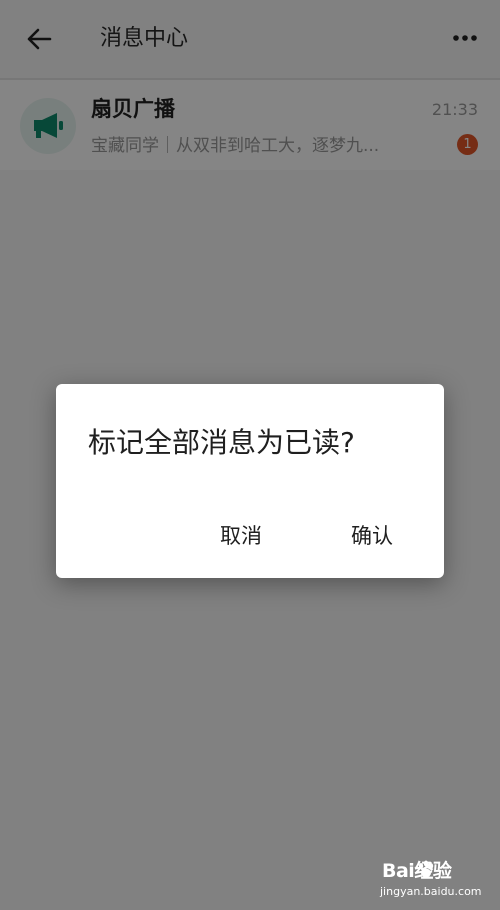 The width and height of the screenshot is (500, 910). I want to click on baidu-jingyan-watermark: Bai经验 jingyan.baidu.com, so click(433, 879).